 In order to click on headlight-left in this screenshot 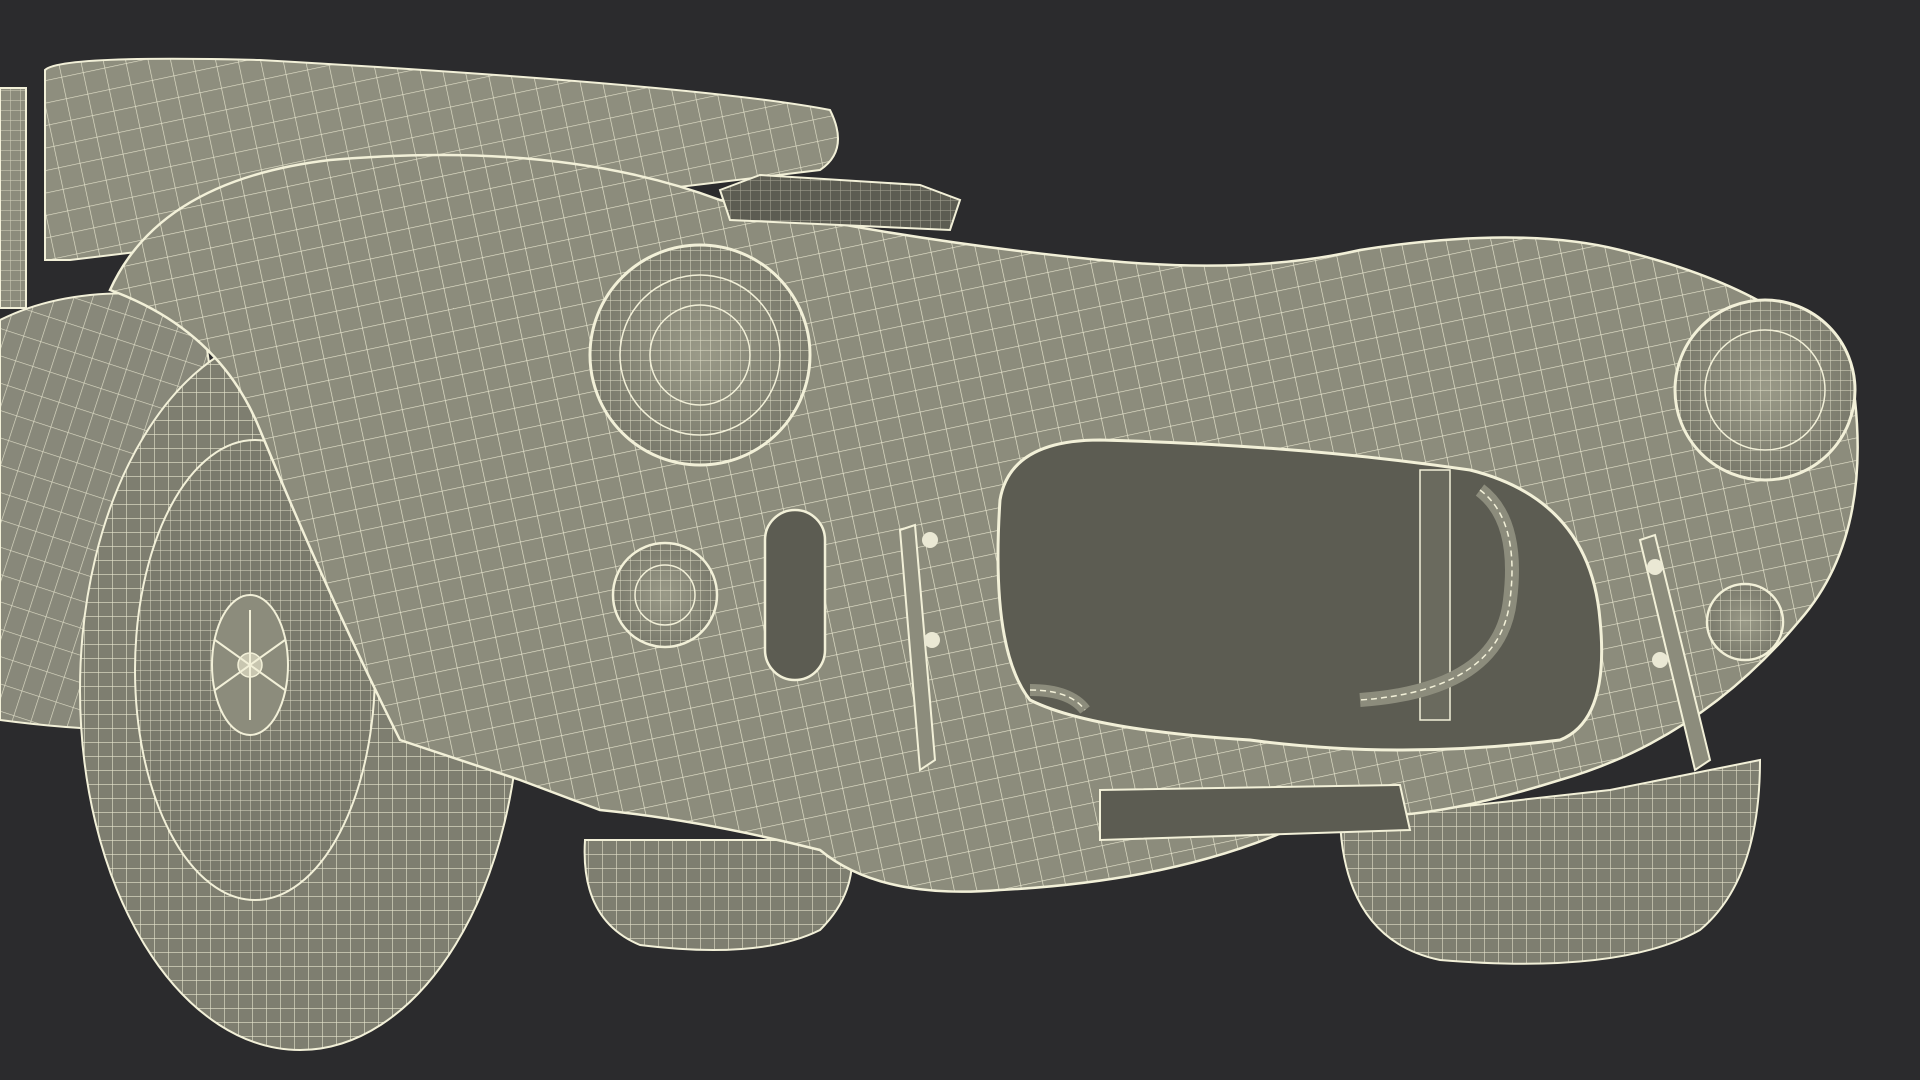, I will do `click(700, 355)`.